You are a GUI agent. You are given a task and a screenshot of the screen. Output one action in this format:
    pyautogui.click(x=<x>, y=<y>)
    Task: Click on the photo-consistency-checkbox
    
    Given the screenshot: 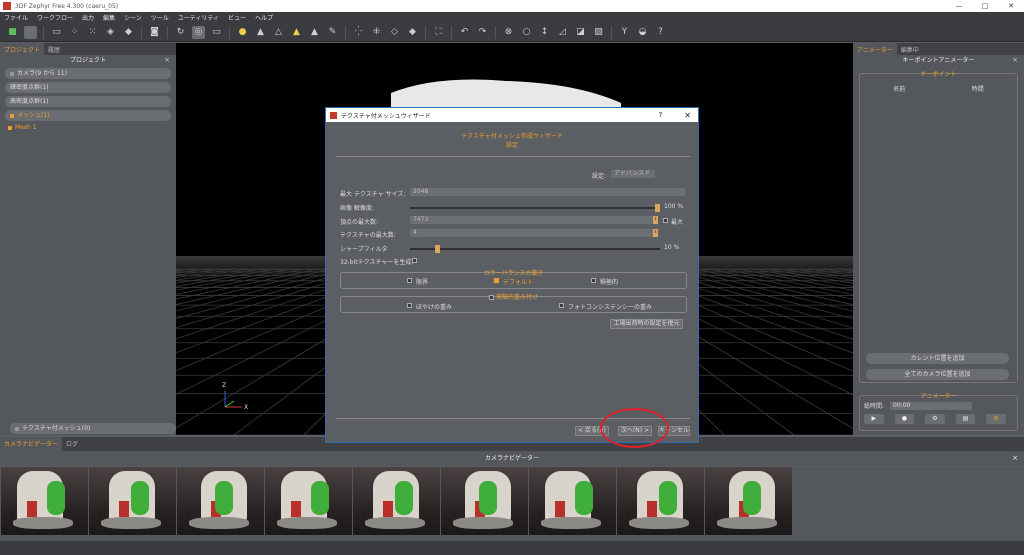 What is the action you would take?
    pyautogui.click(x=561, y=305)
    